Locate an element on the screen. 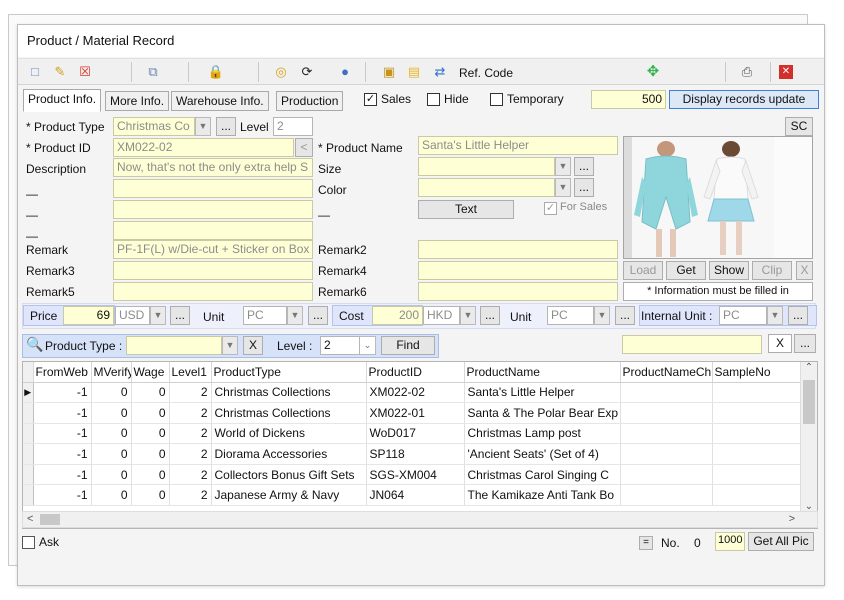 The height and width of the screenshot is (600, 844). column-header: SampleNo is located at coordinates (758, 372).